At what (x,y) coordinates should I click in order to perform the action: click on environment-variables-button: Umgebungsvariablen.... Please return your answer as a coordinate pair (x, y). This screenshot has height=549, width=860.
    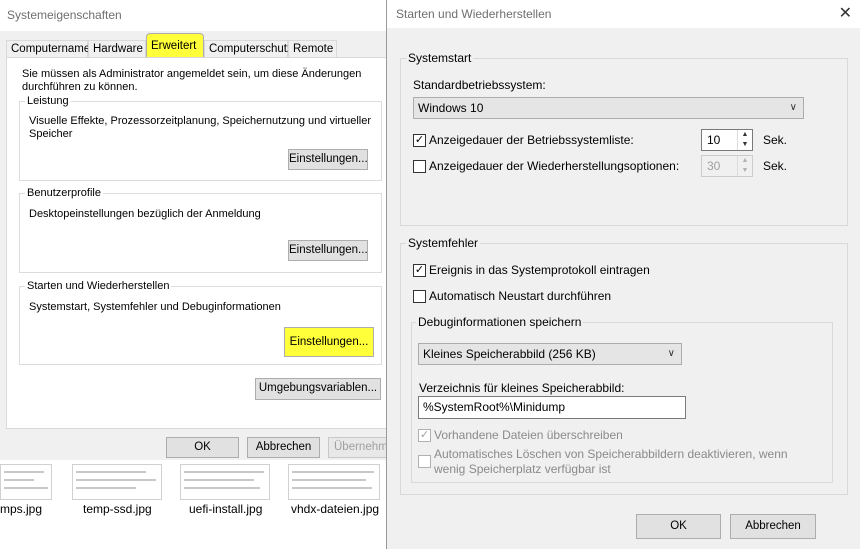
    Looking at the image, I should click on (318, 389).